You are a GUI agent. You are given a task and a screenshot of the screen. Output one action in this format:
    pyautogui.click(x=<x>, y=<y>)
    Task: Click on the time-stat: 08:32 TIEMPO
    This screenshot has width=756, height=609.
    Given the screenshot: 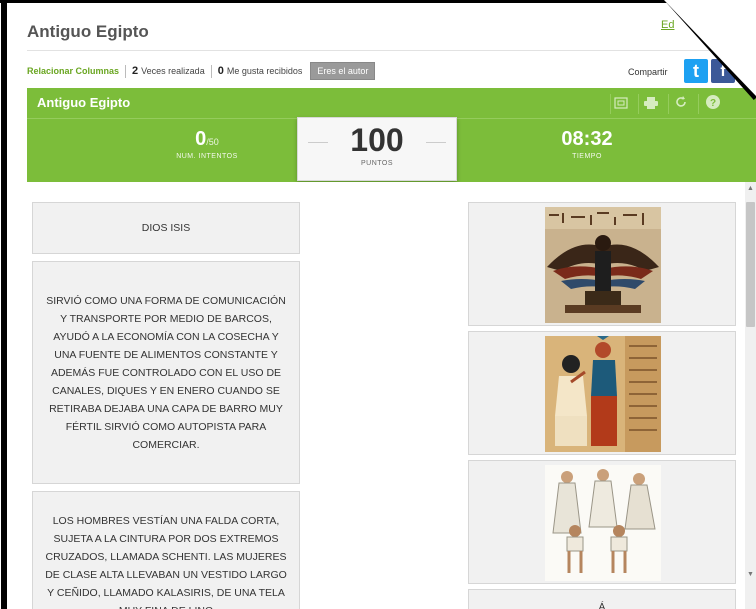 What is the action you would take?
    pyautogui.click(x=587, y=144)
    